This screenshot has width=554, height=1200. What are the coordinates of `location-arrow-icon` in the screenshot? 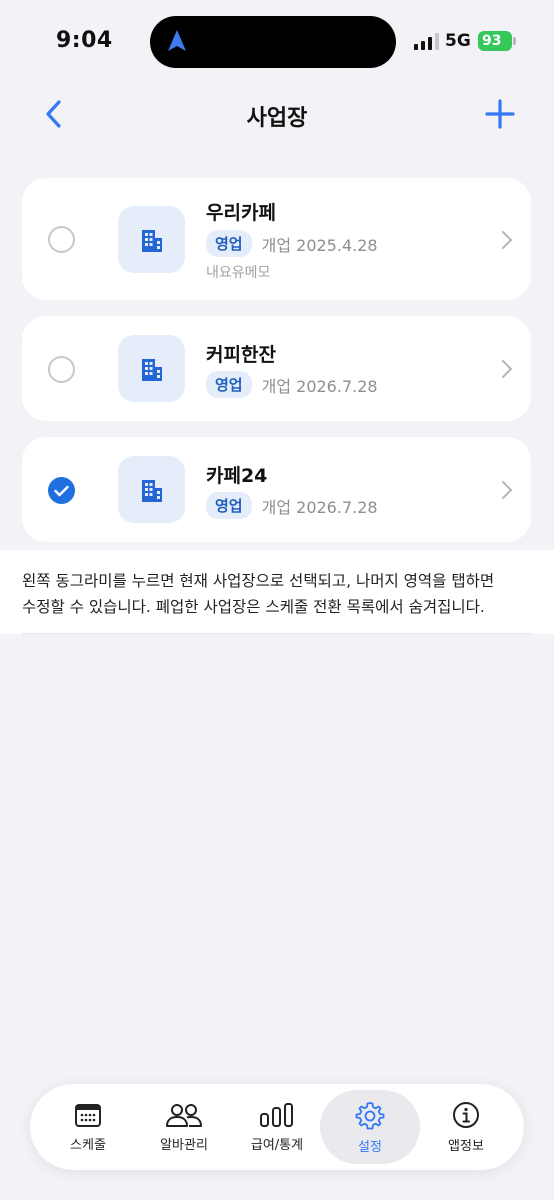 It's located at (177, 40).